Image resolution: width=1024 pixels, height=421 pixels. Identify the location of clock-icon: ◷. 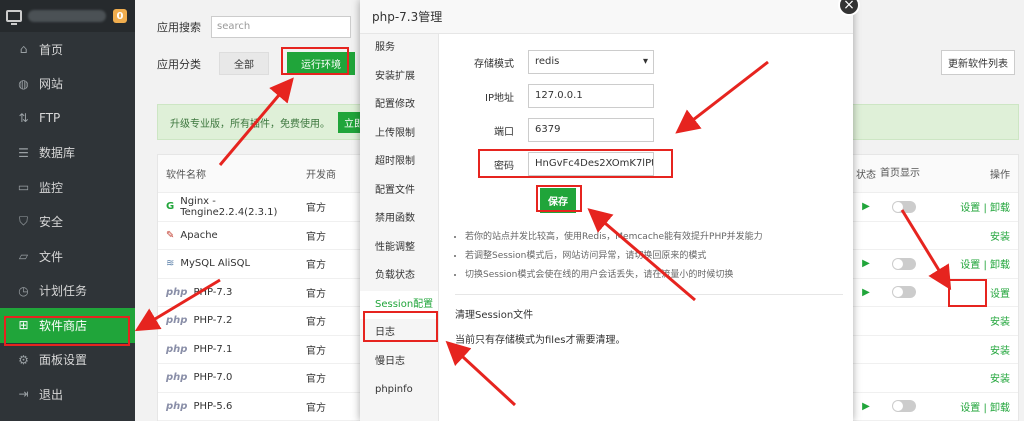
(23, 290).